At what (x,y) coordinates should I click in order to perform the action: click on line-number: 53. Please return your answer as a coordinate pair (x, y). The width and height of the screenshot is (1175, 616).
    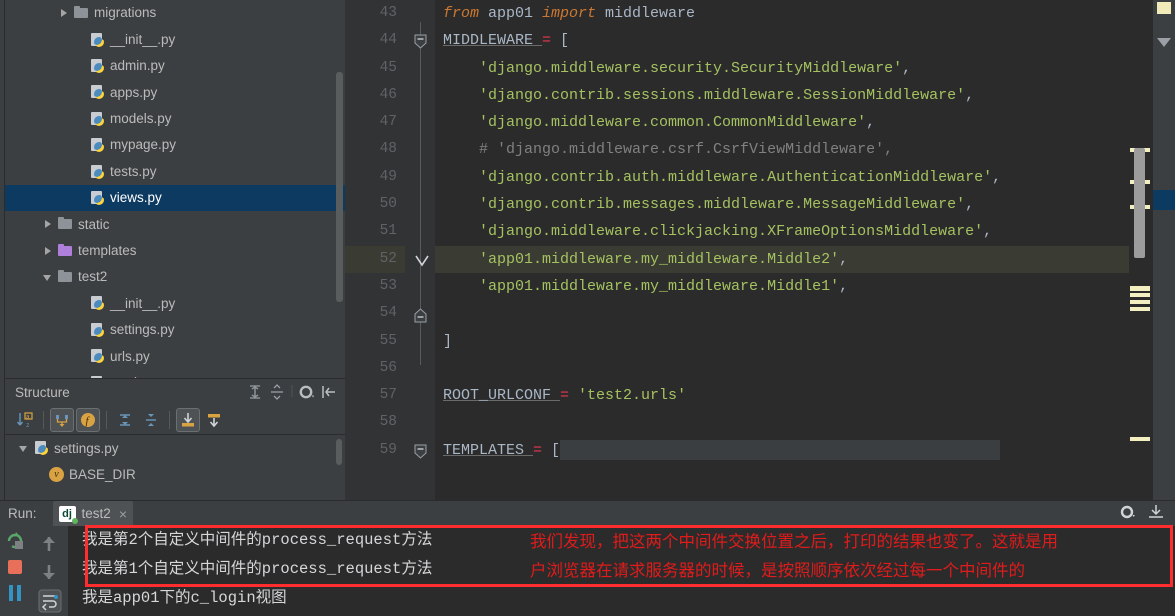
    Looking at the image, I should click on (388, 285).